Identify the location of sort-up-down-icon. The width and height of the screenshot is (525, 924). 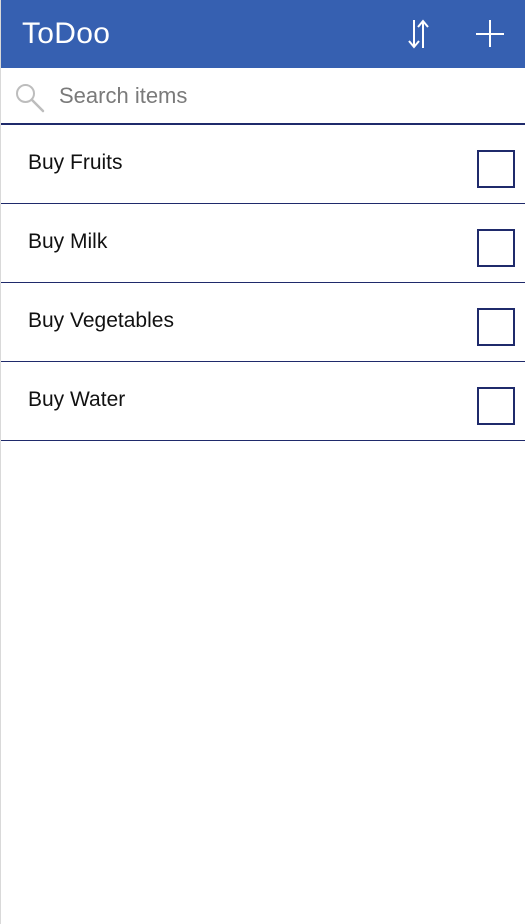
(418, 34).